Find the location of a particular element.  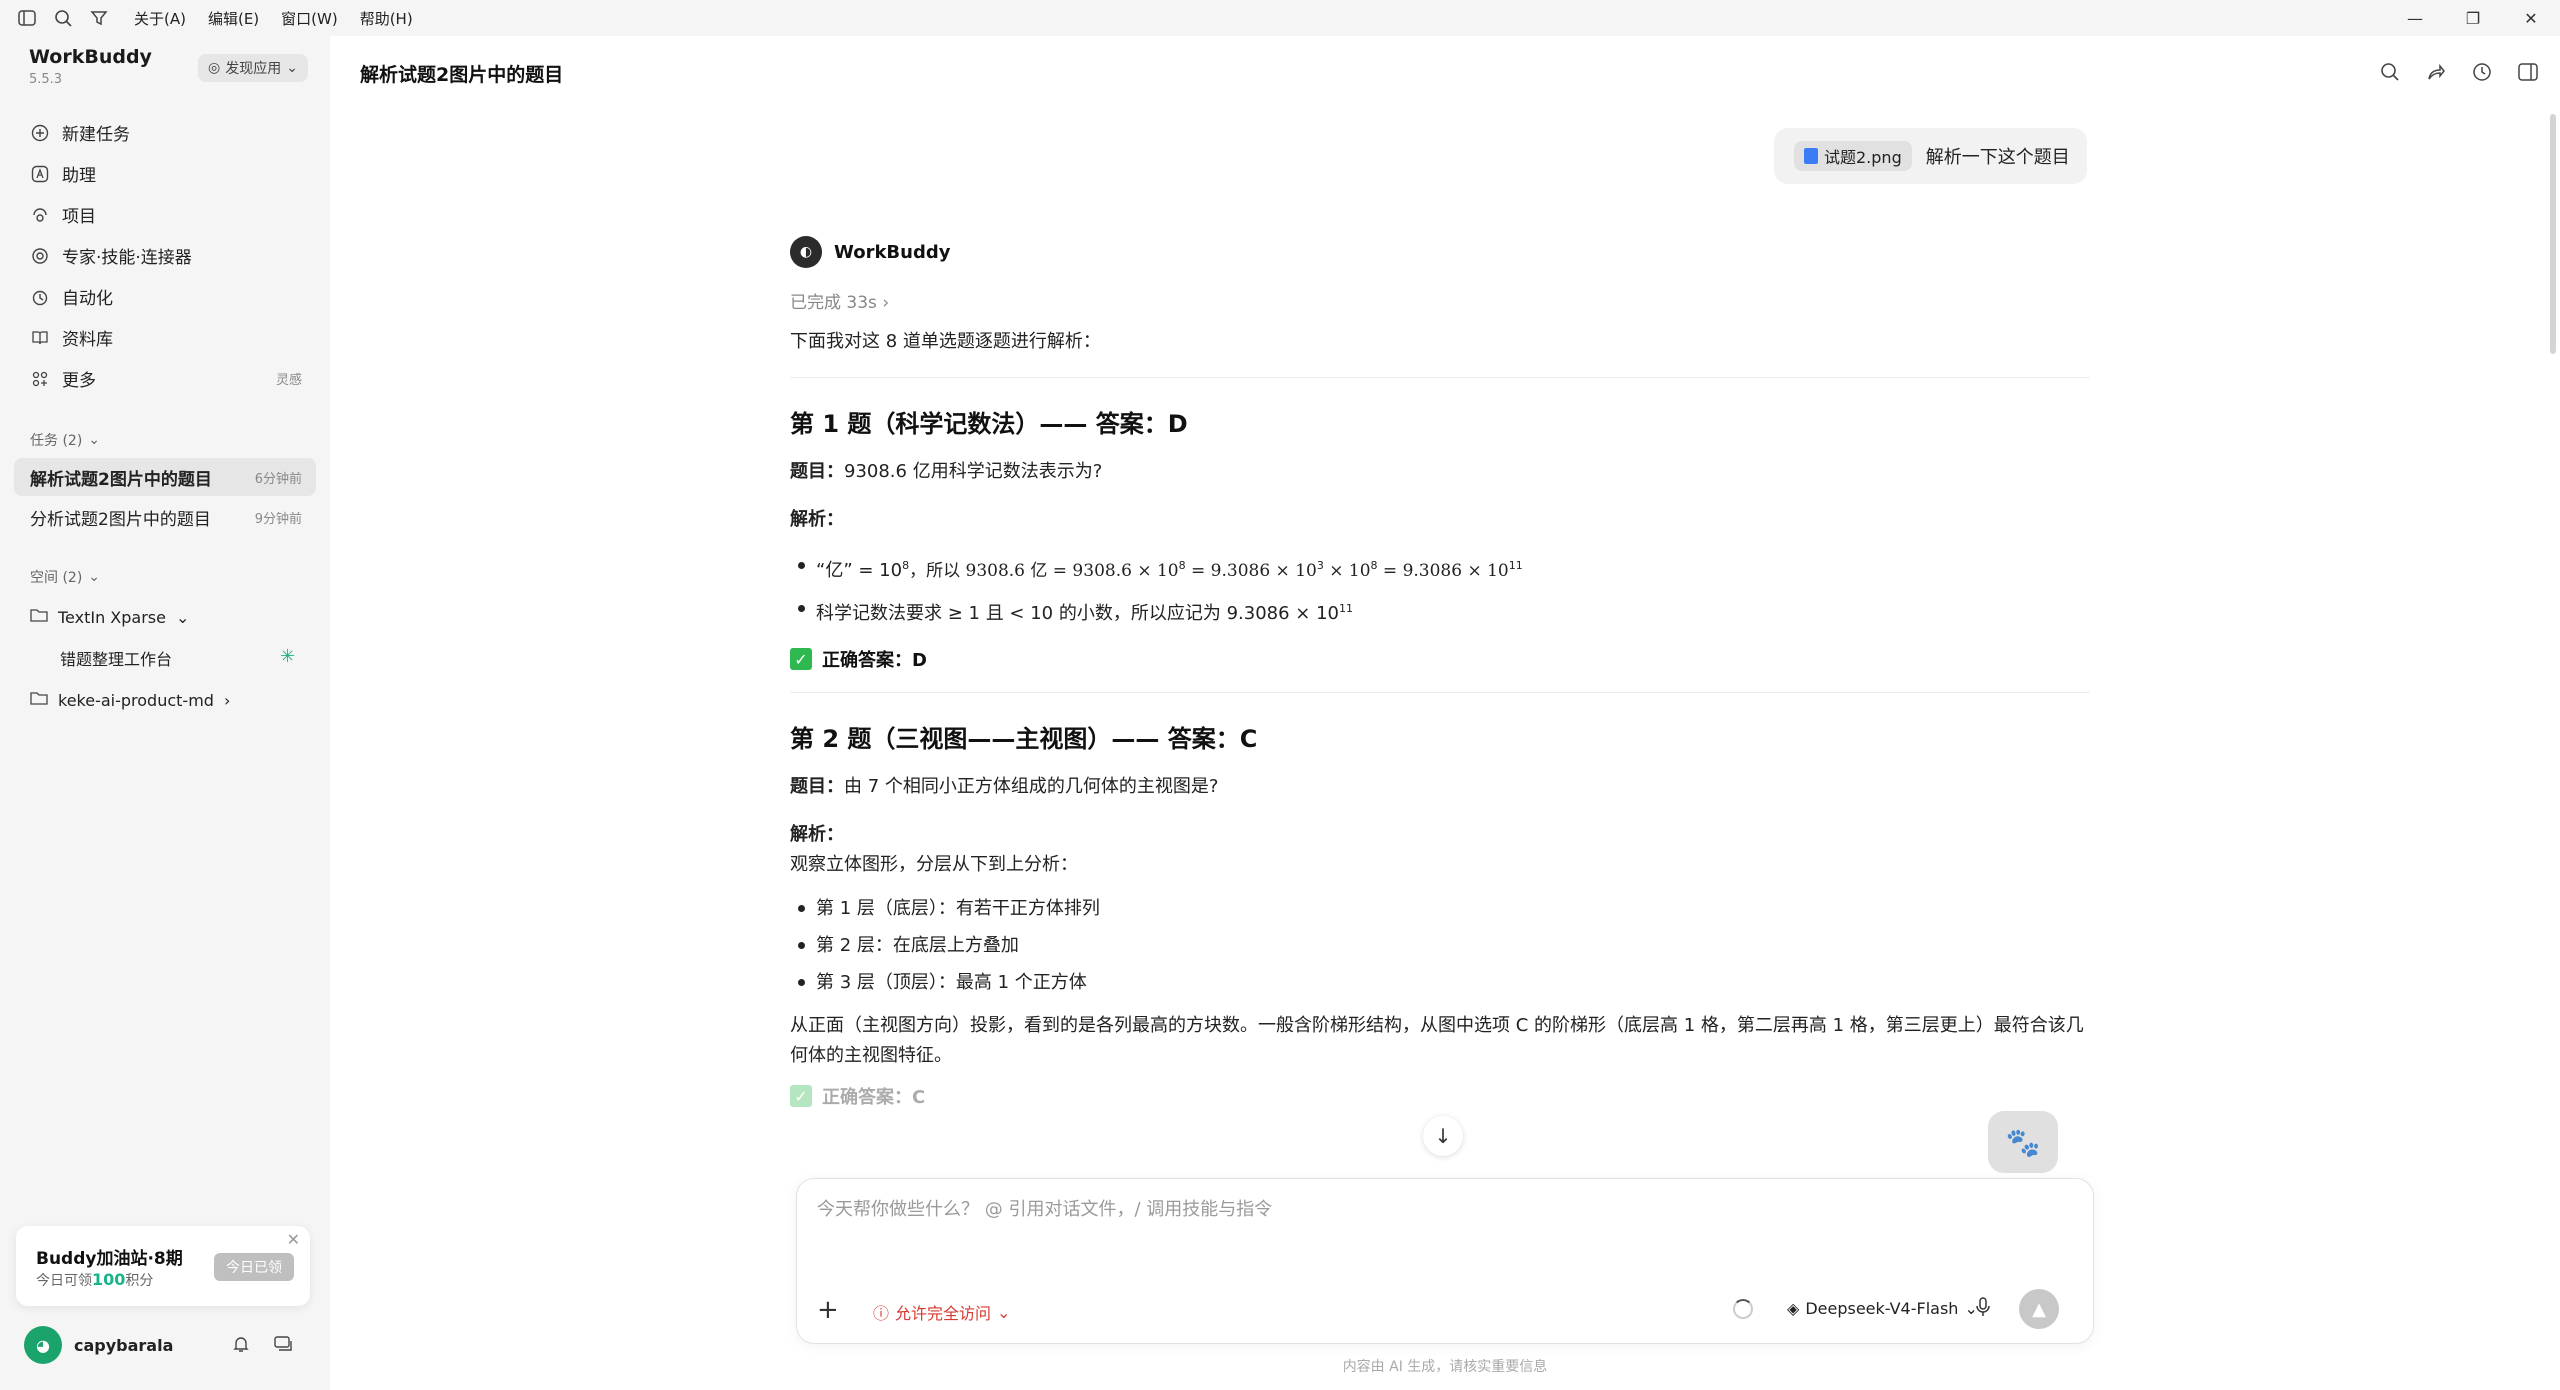

question-text: 题目：由 7 个相同小正方体组成的几何体的主视图是? is located at coordinates (1440, 787).